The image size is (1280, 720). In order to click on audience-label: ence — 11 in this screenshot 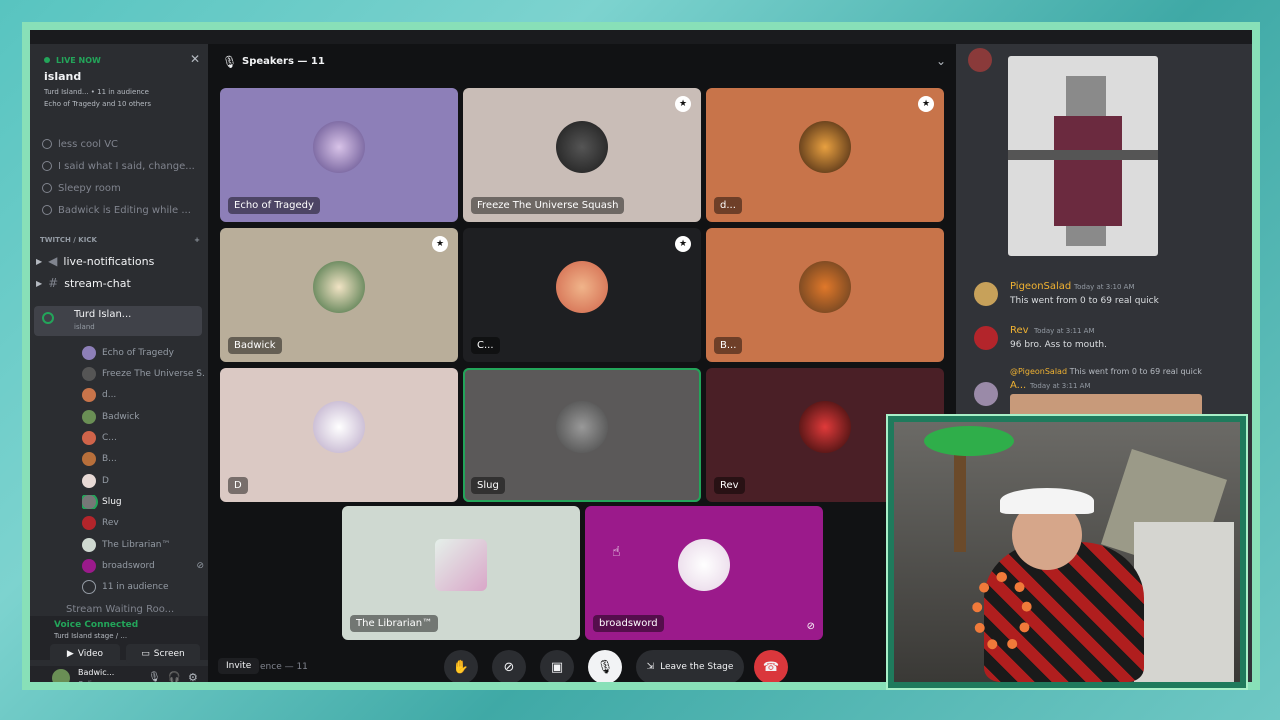, I will do `click(284, 667)`.